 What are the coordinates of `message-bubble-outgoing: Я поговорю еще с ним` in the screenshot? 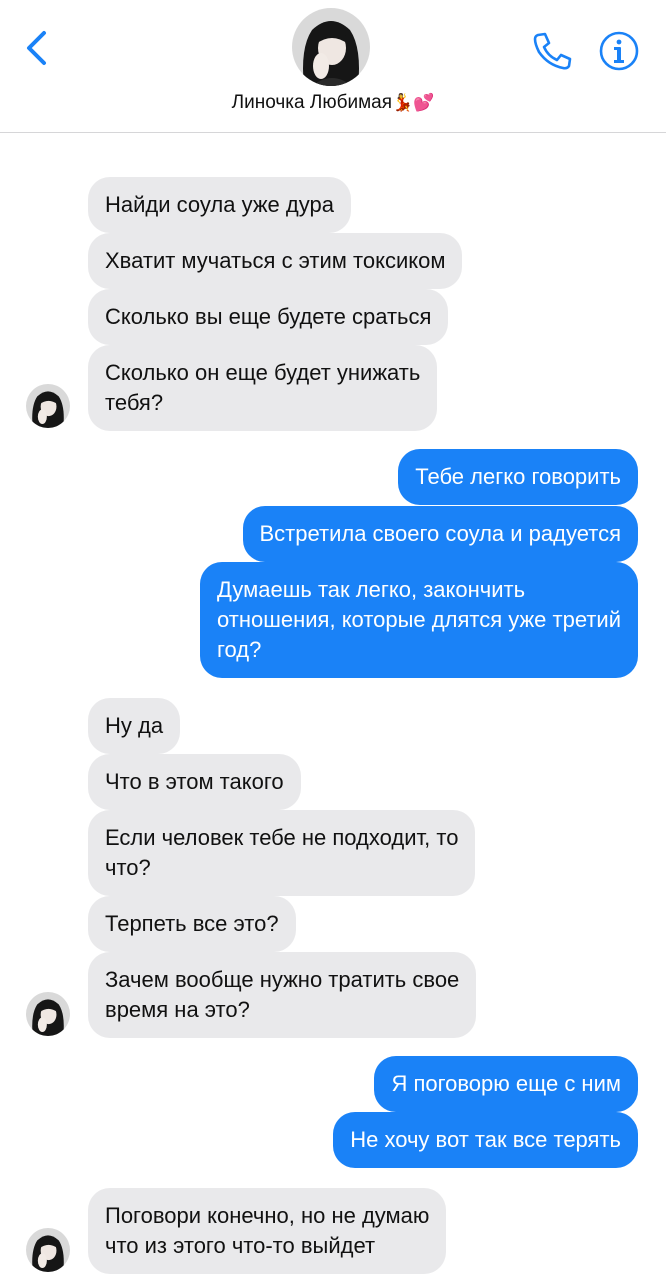 It's located at (506, 1084).